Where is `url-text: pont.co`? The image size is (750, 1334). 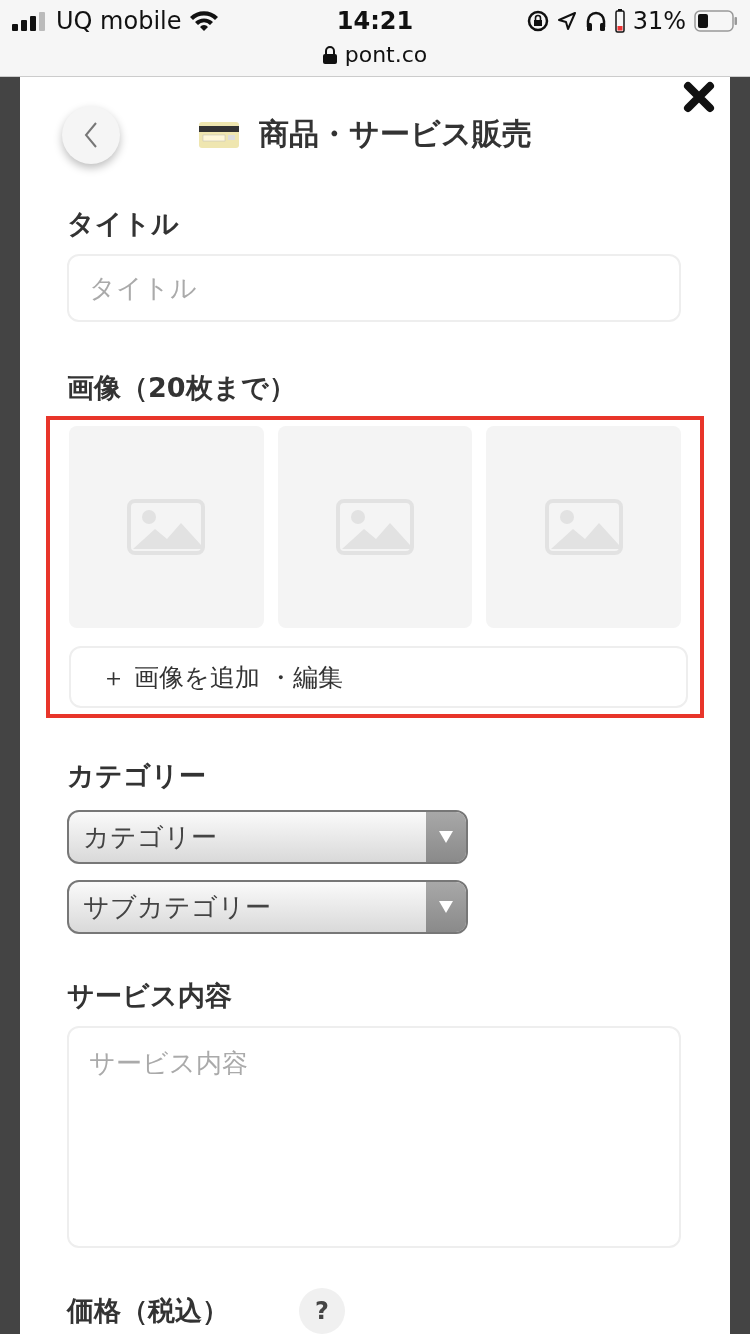
url-text: pont.co is located at coordinates (386, 54).